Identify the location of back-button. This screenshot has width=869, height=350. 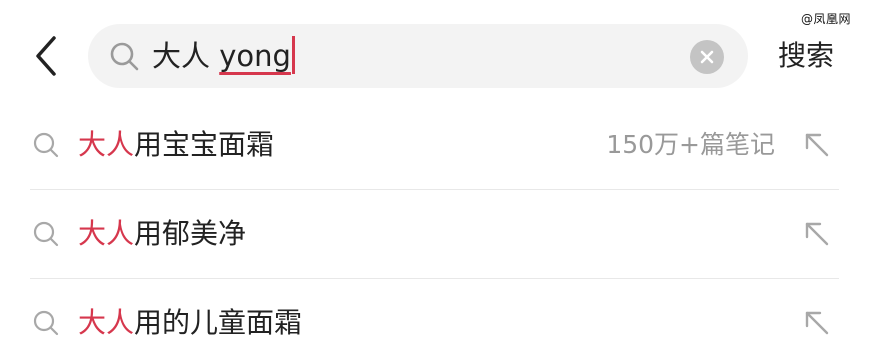
(48, 56).